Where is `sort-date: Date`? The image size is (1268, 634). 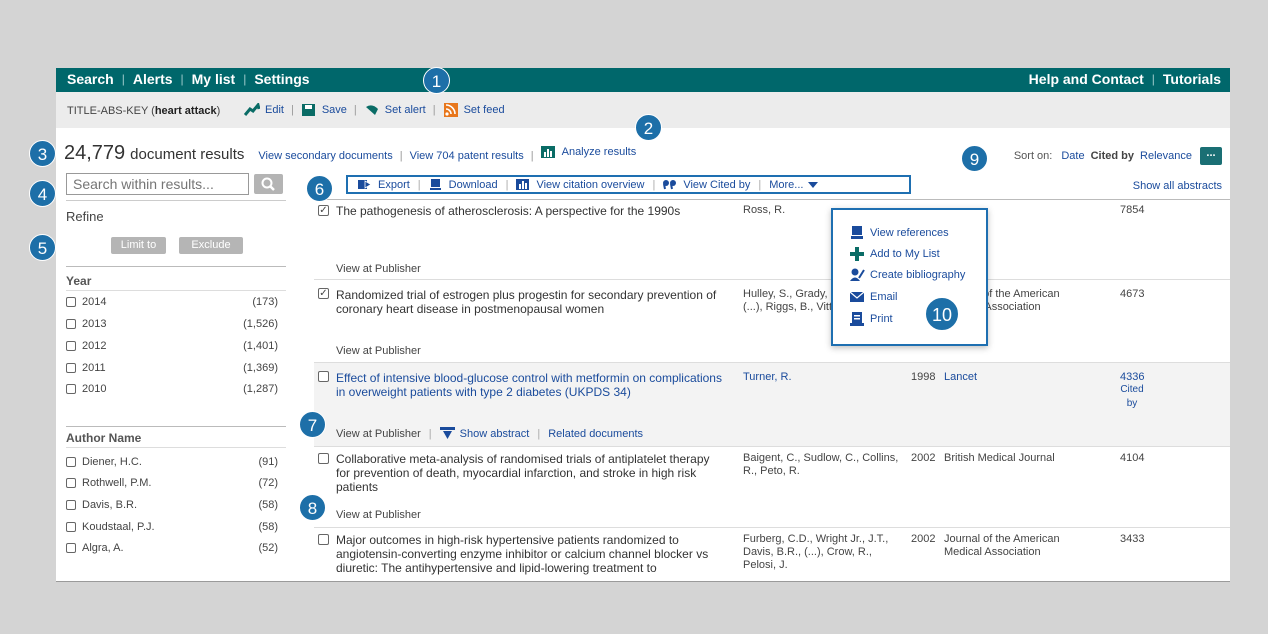
sort-date: Date is located at coordinates (1072, 156).